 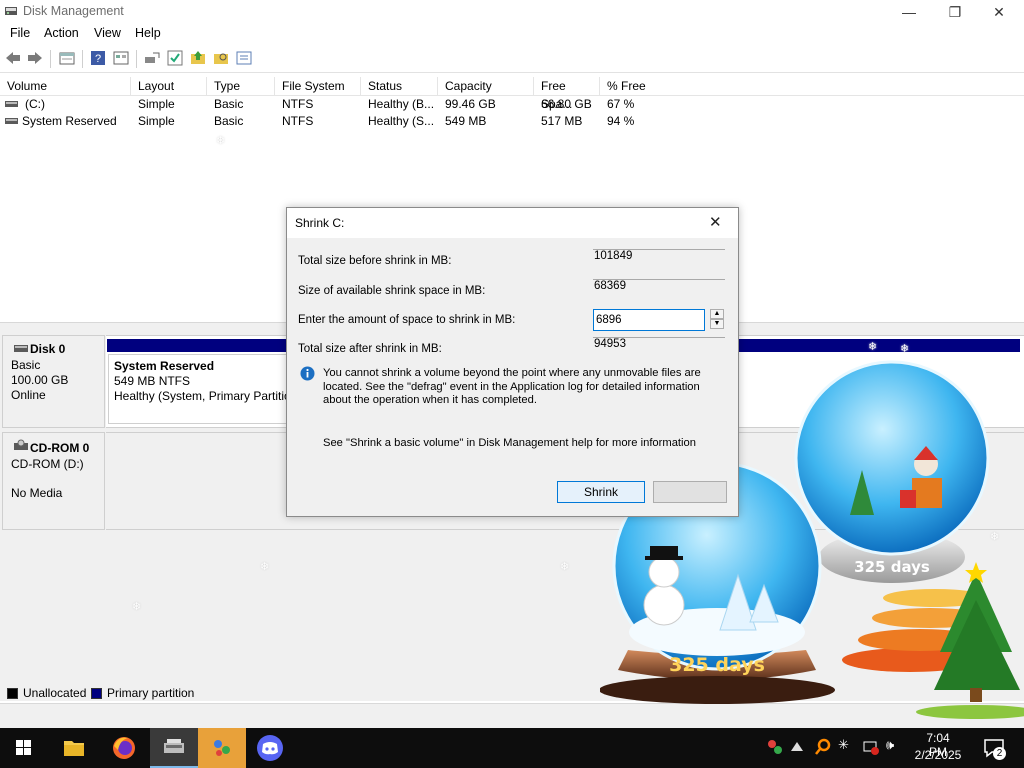 I want to click on network-app-task, so click(x=222, y=748).